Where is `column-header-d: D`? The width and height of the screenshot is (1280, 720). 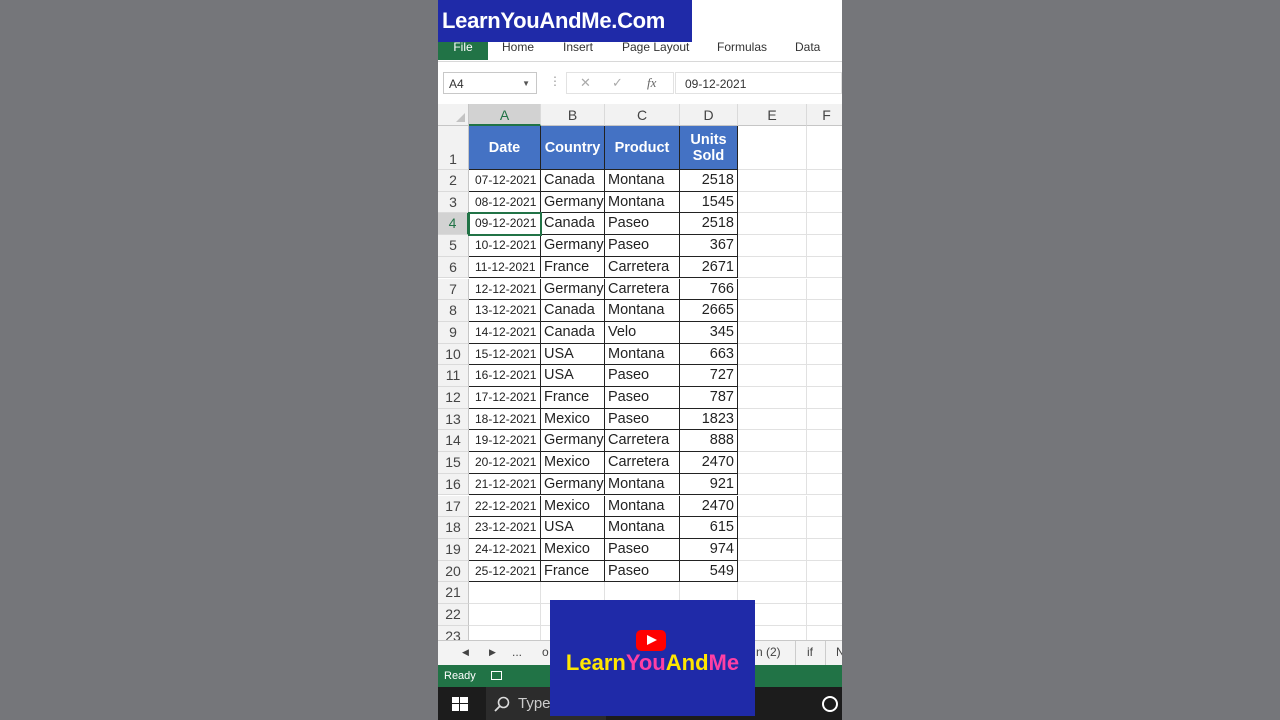 column-header-d: D is located at coordinates (709, 115).